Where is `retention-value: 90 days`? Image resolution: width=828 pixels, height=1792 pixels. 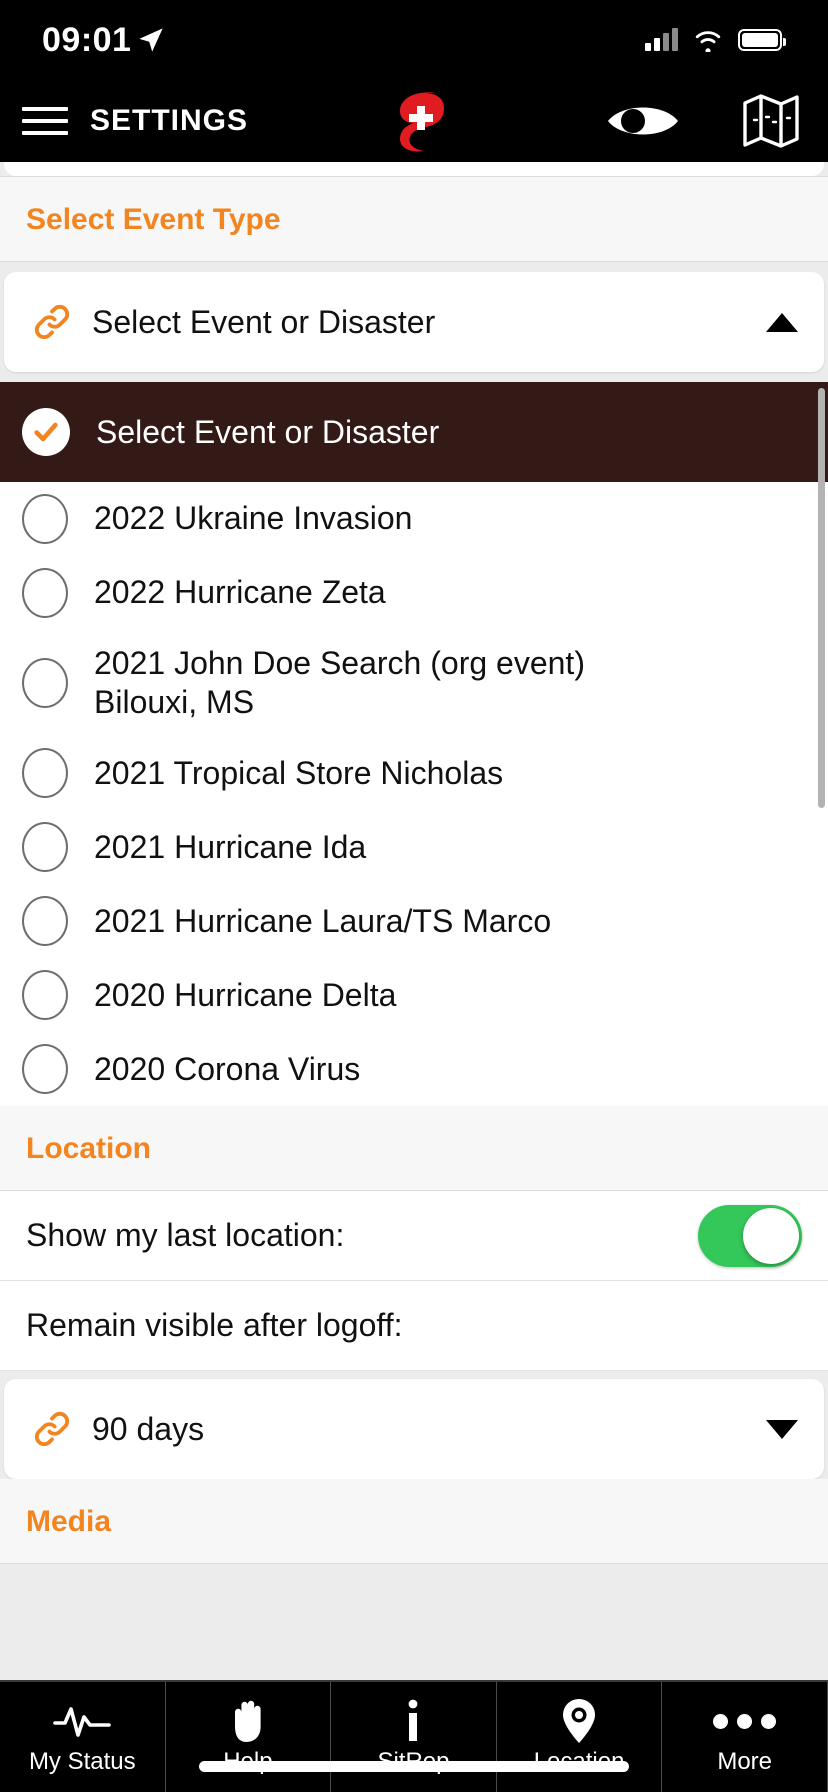 retention-value: 90 days is located at coordinates (148, 1428).